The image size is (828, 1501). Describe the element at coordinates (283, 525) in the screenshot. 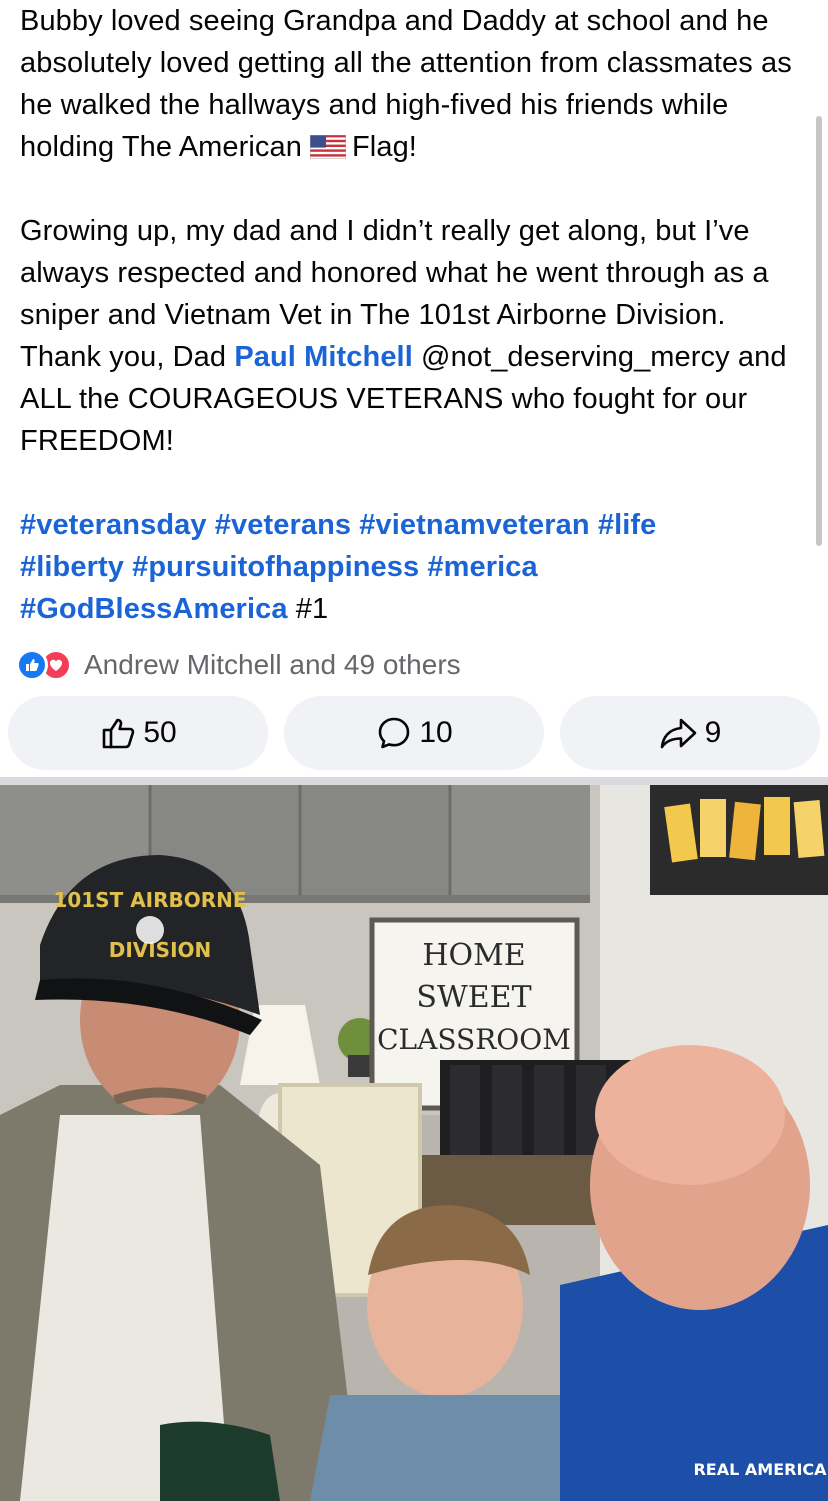

I see `hashtag-link: #veterans` at that location.